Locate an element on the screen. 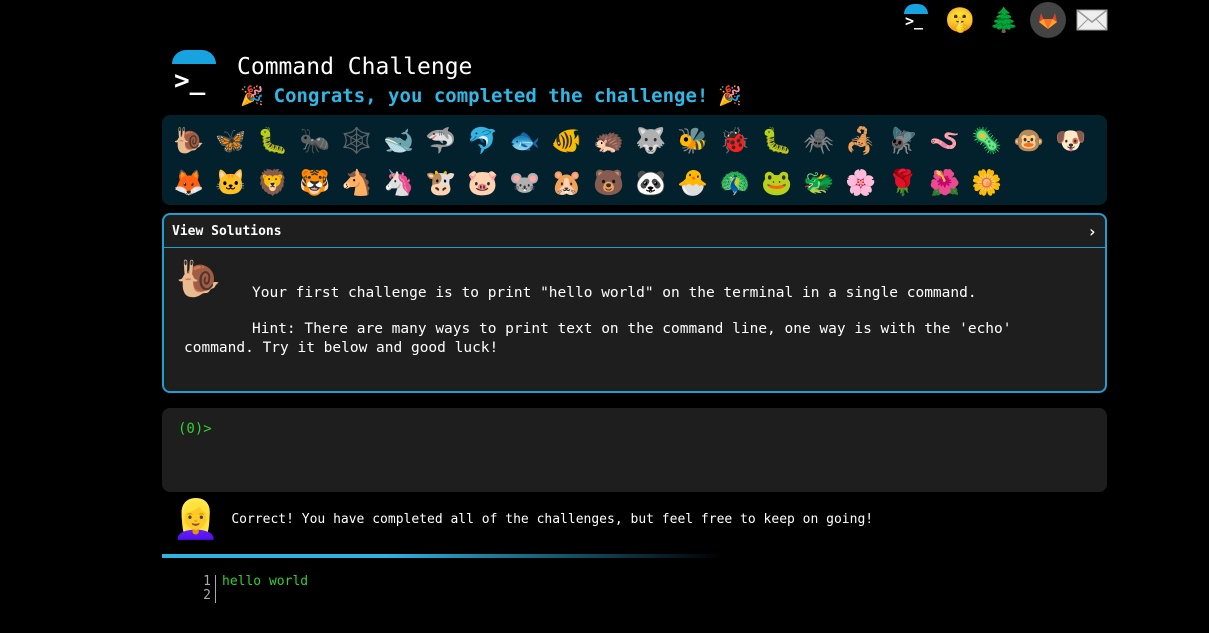 This screenshot has width=1209, height=633. challenge-animal-icon: 🐞 is located at coordinates (735, 140).